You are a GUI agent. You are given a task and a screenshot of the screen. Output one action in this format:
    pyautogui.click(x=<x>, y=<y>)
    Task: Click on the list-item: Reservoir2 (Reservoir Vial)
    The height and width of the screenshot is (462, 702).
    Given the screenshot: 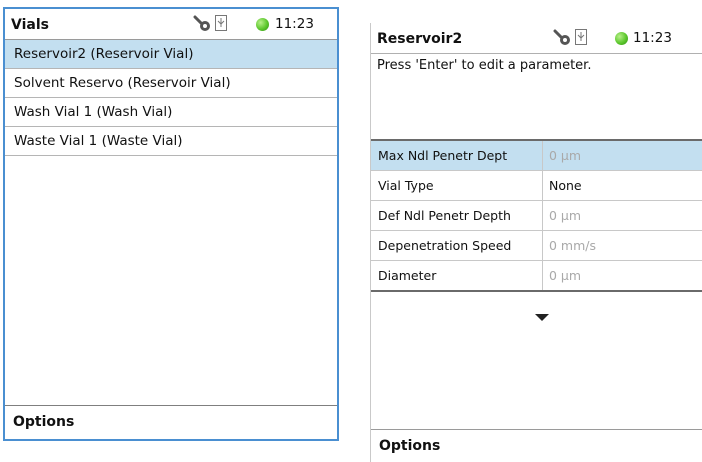 What is the action you would take?
    pyautogui.click(x=171, y=54)
    